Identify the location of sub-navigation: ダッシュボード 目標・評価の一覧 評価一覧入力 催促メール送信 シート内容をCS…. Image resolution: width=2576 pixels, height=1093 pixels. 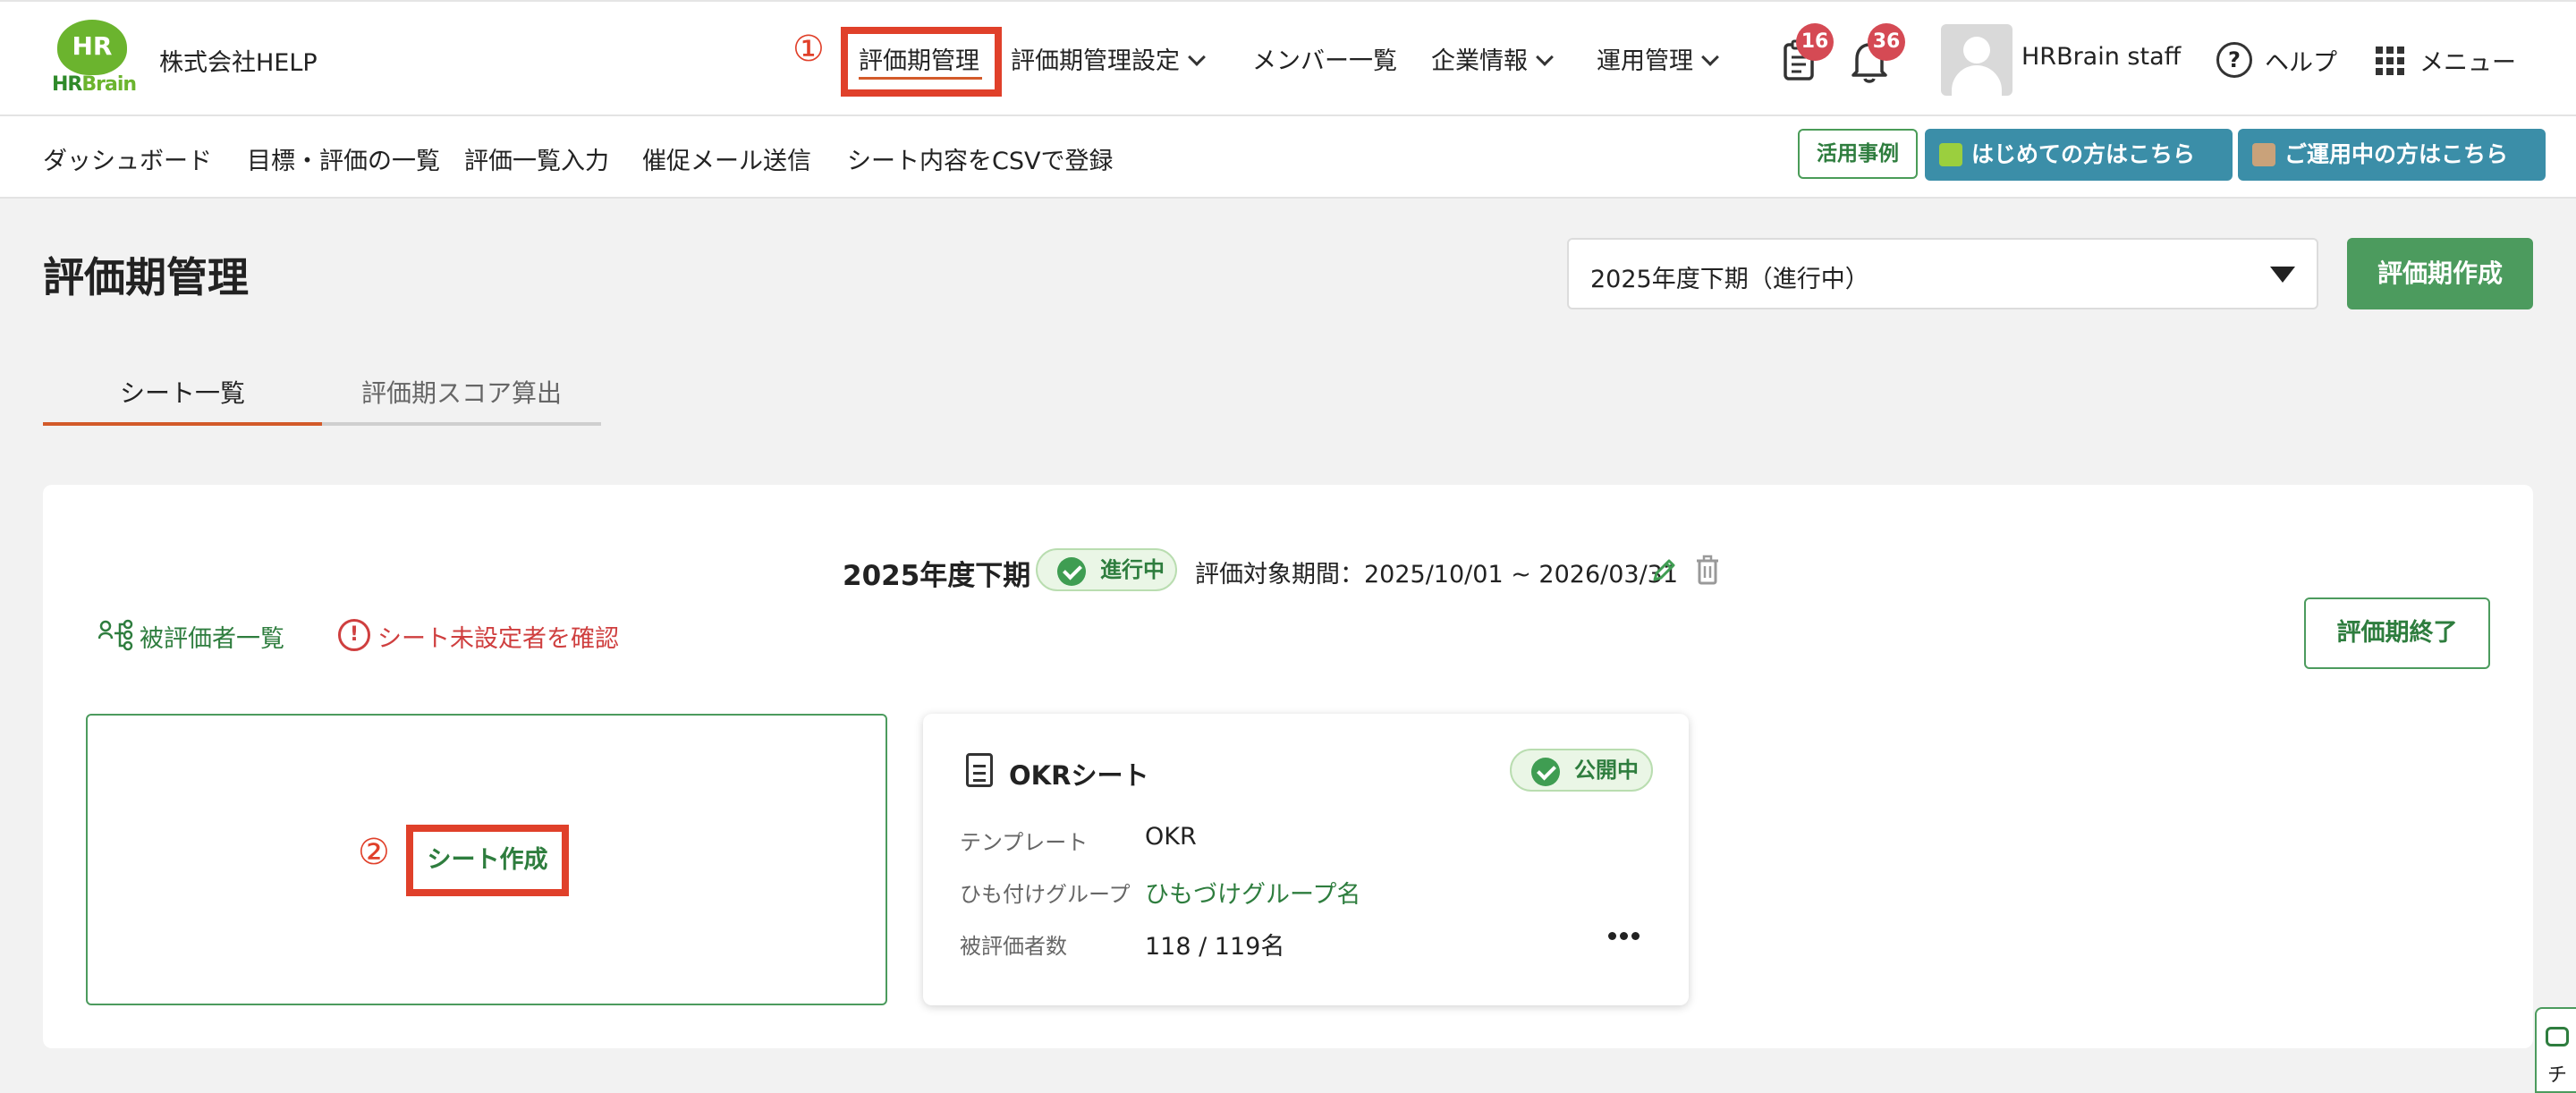
(1288, 157).